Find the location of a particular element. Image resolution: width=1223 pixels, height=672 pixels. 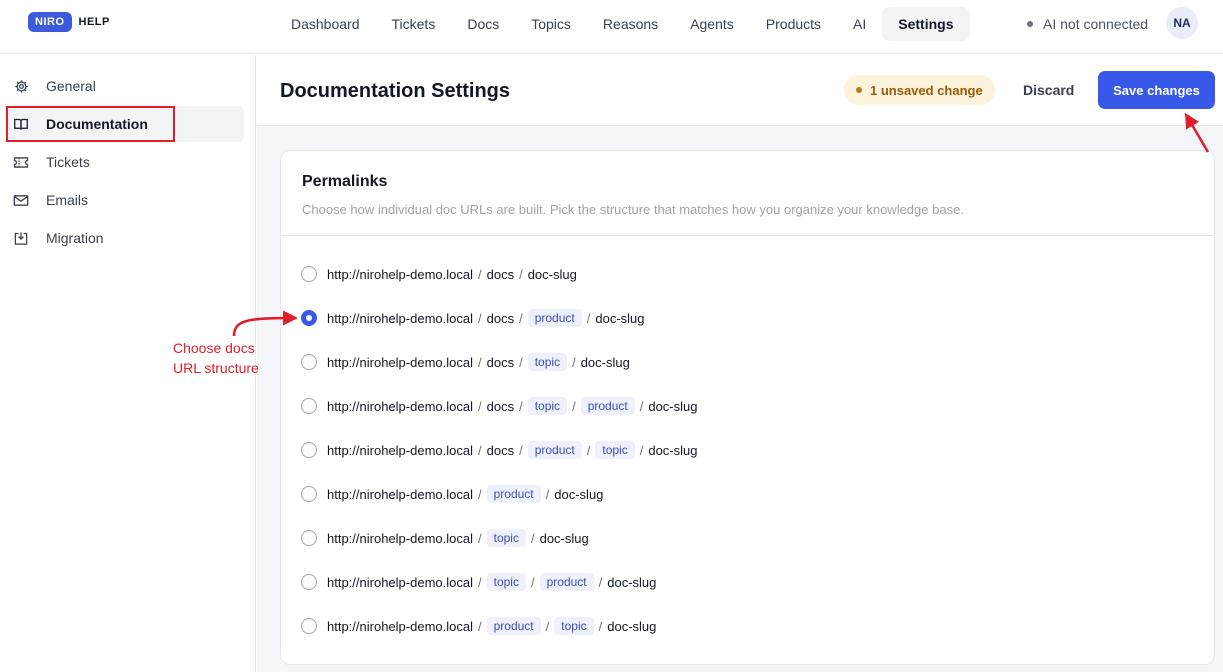

sidebar-item-label: Tickets is located at coordinates (68, 162).